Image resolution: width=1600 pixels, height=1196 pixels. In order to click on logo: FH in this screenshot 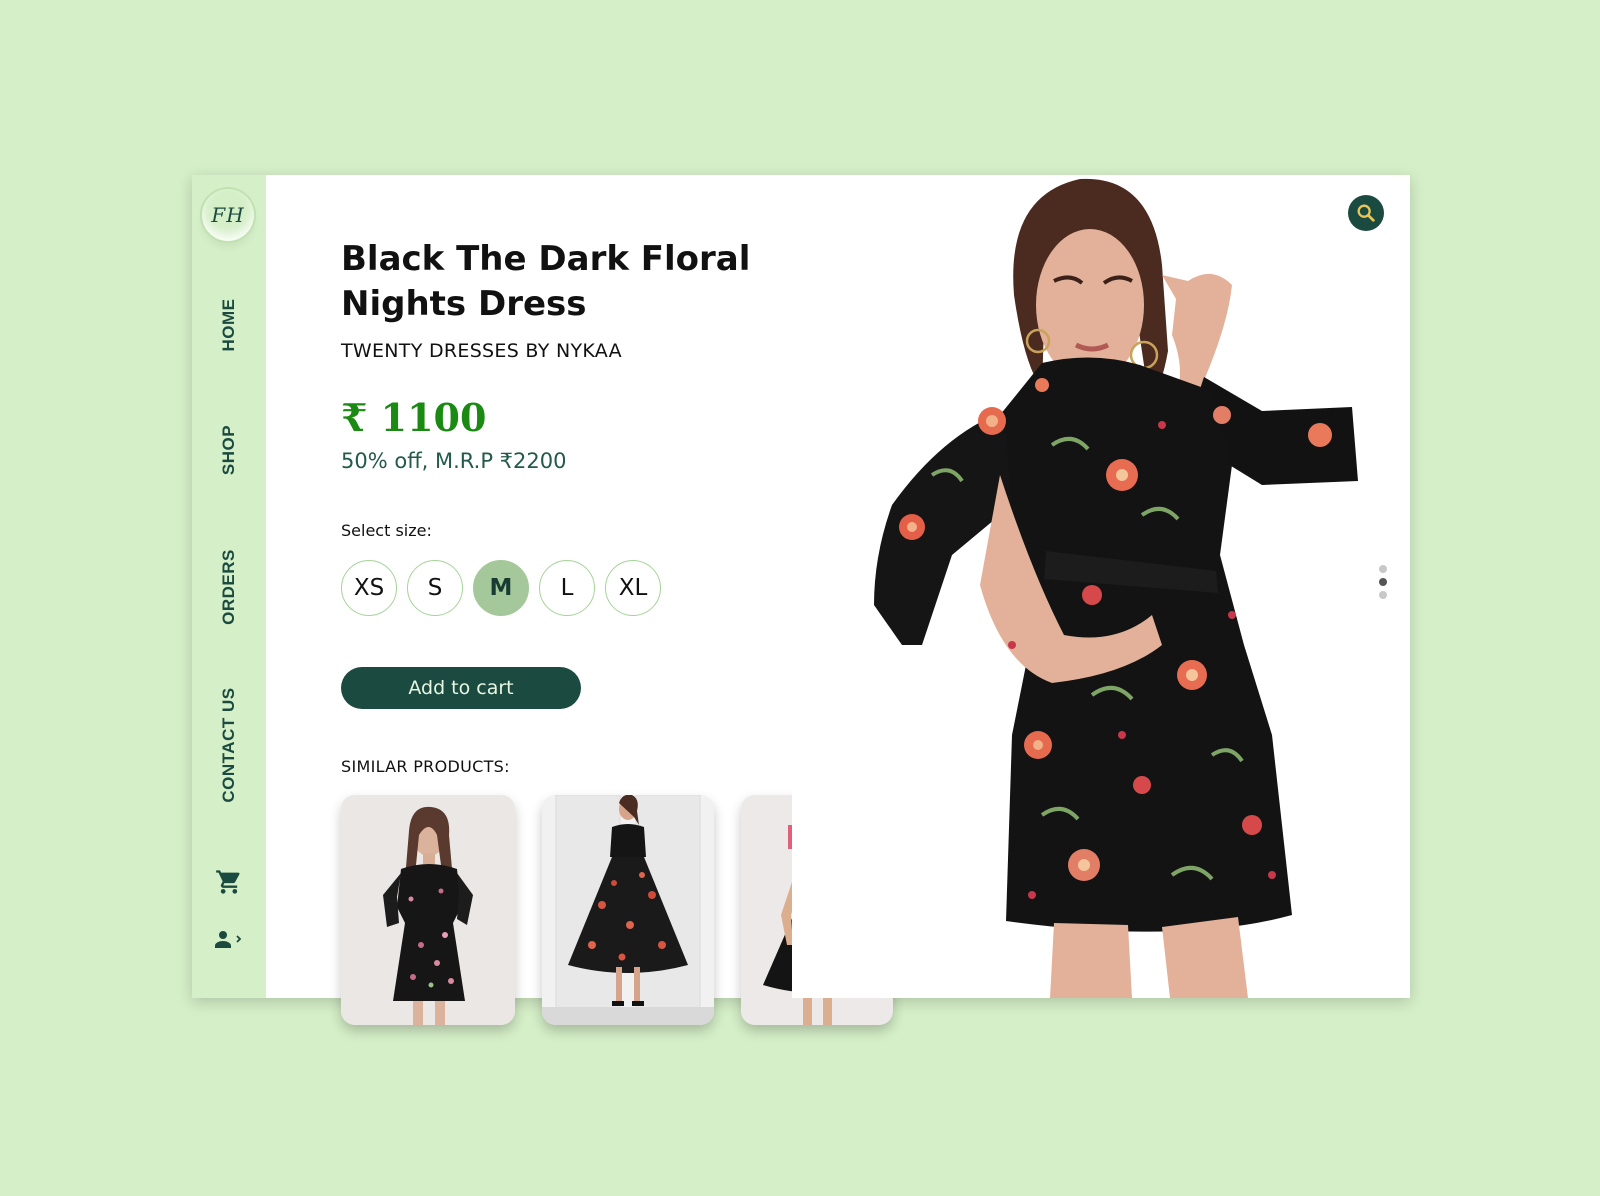, I will do `click(228, 215)`.